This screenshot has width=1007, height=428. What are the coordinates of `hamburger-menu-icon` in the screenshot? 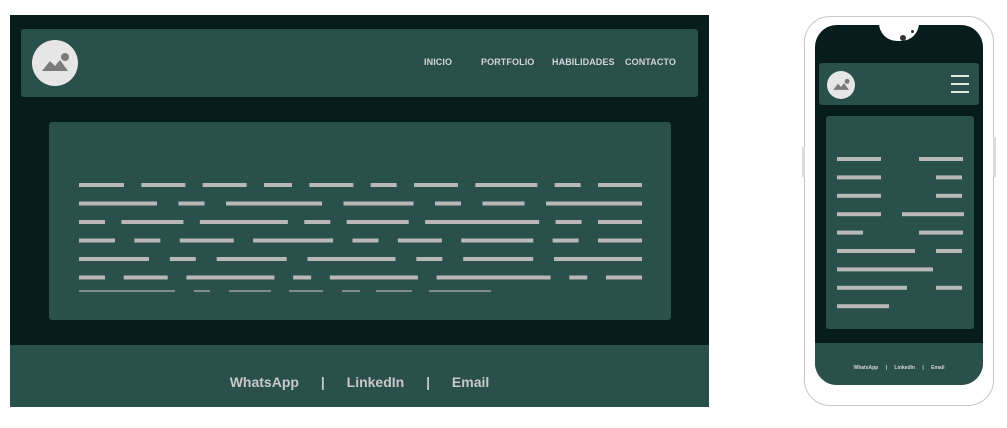 It's located at (960, 84).